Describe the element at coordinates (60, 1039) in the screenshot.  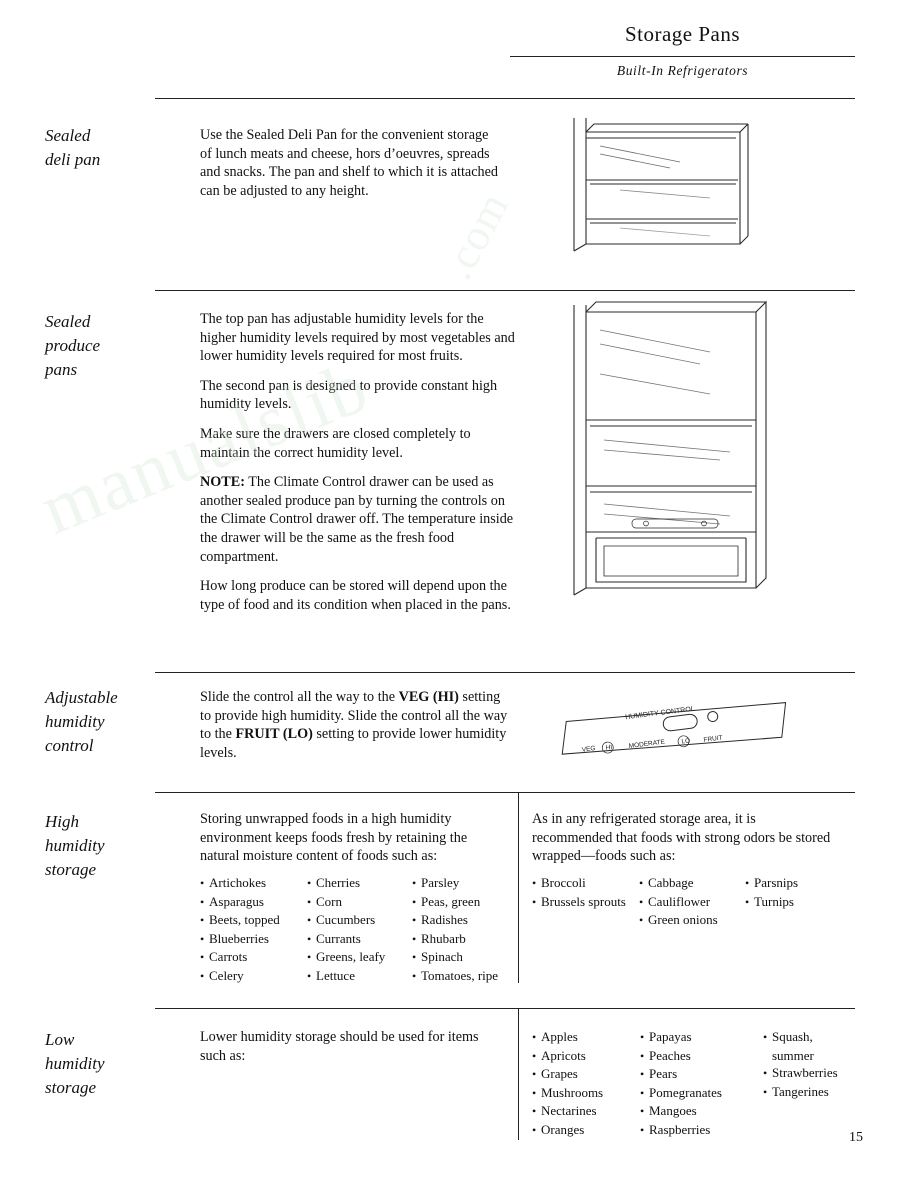
I see `label-line: Low` at that location.